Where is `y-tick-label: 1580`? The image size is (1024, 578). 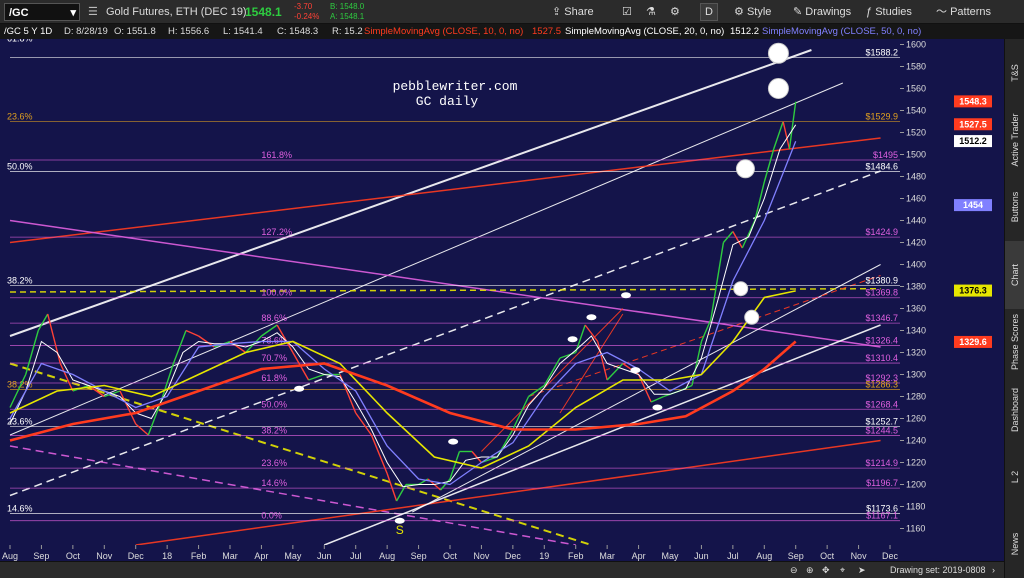
y-tick-label: 1580 is located at coordinates (916, 67).